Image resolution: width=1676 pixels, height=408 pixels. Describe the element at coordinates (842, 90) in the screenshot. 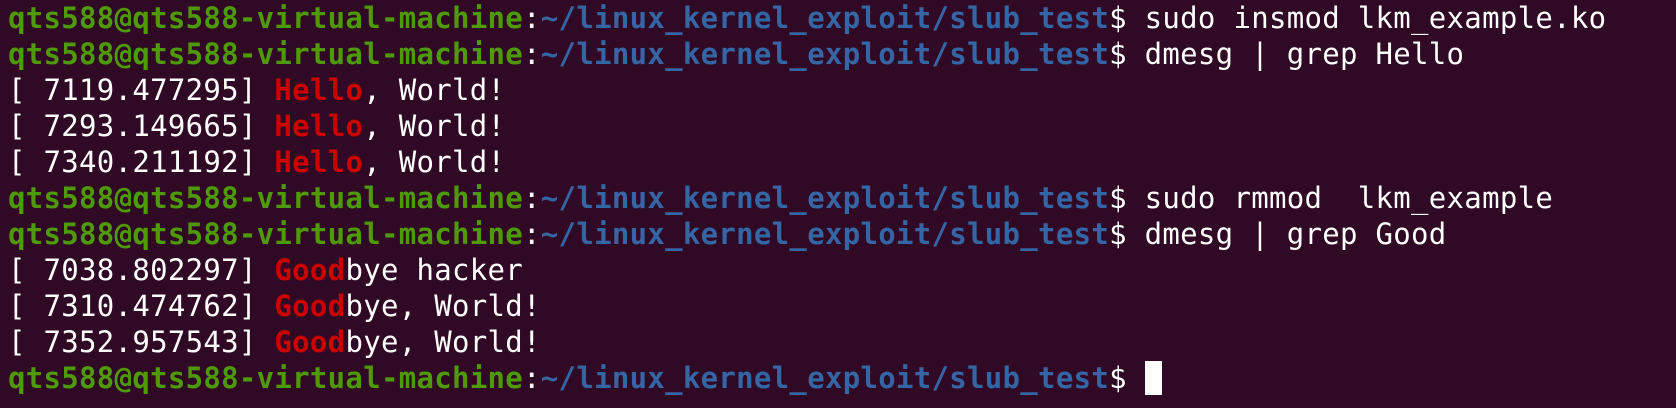

I see `output-line: [ 7119.477295] Hello, World!` at that location.